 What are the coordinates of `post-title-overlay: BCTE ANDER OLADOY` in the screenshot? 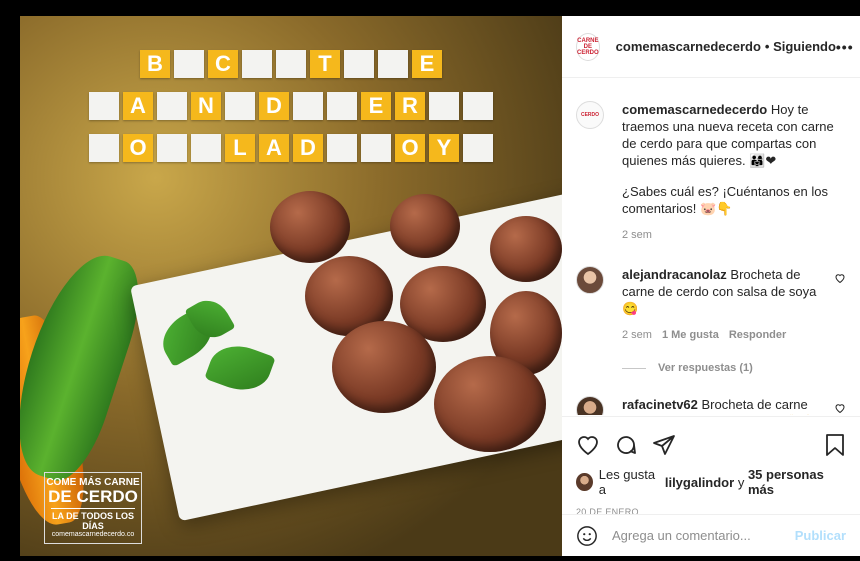 It's located at (291, 113).